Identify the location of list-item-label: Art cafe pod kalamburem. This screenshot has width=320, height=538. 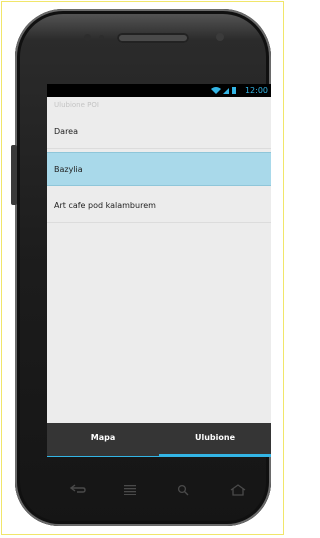
(105, 205).